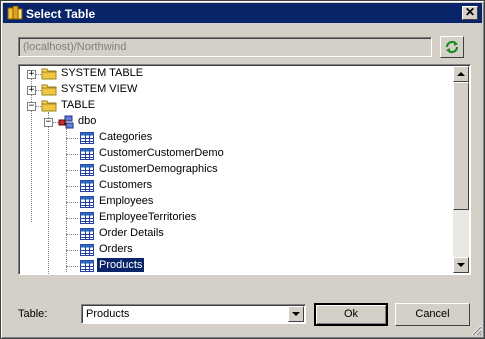  Describe the element at coordinates (193, 314) in the screenshot. I see `table-select: Products` at that location.